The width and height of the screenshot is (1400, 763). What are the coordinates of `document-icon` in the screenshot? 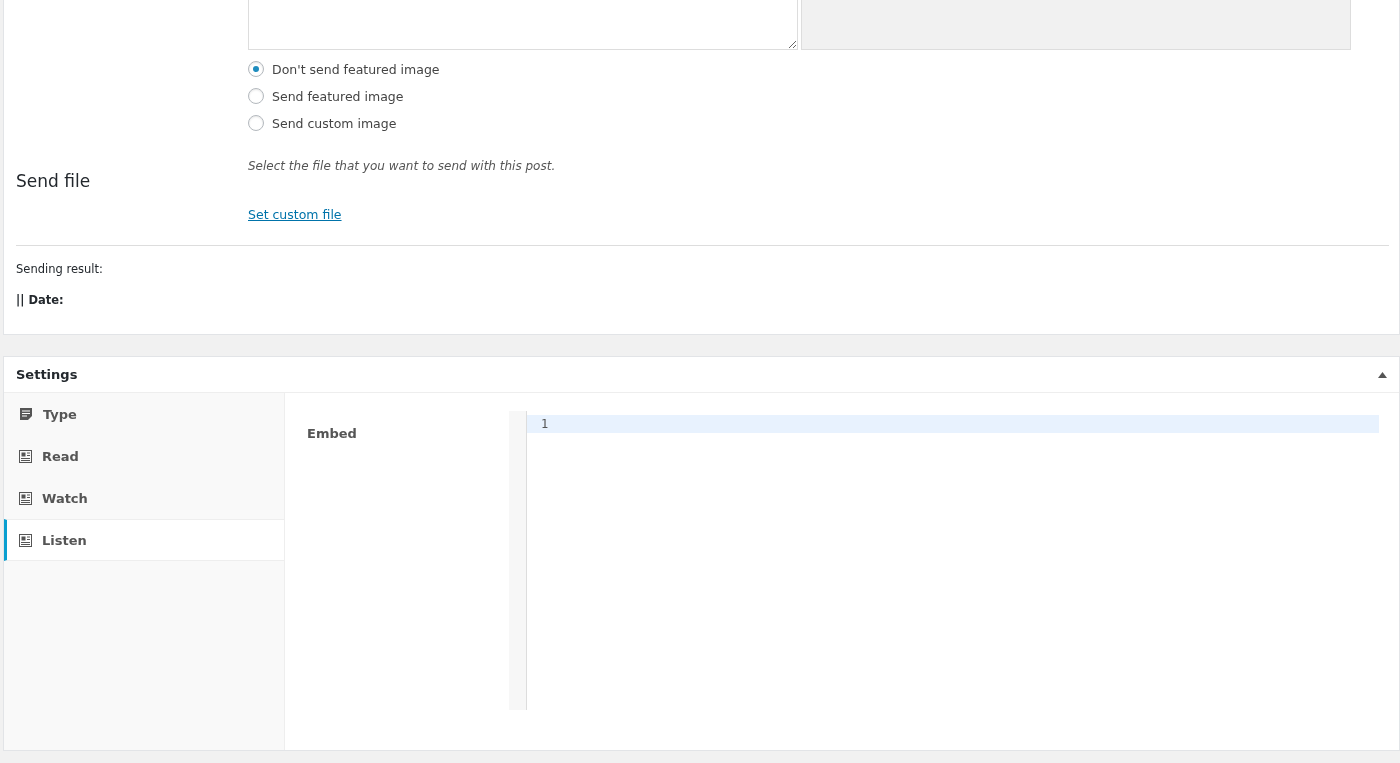 It's located at (26, 414).